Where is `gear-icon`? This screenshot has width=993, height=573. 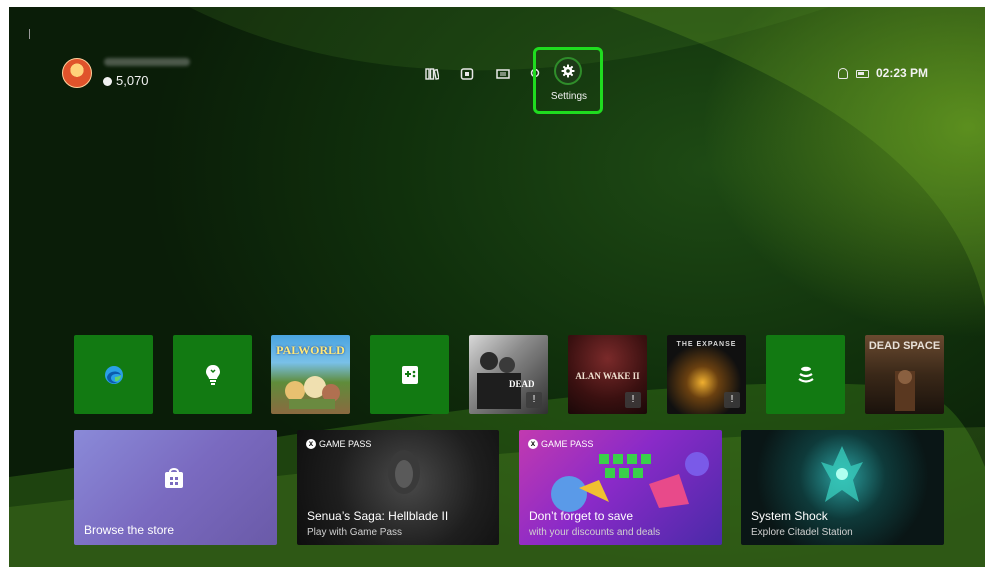 gear-icon is located at coordinates (568, 71).